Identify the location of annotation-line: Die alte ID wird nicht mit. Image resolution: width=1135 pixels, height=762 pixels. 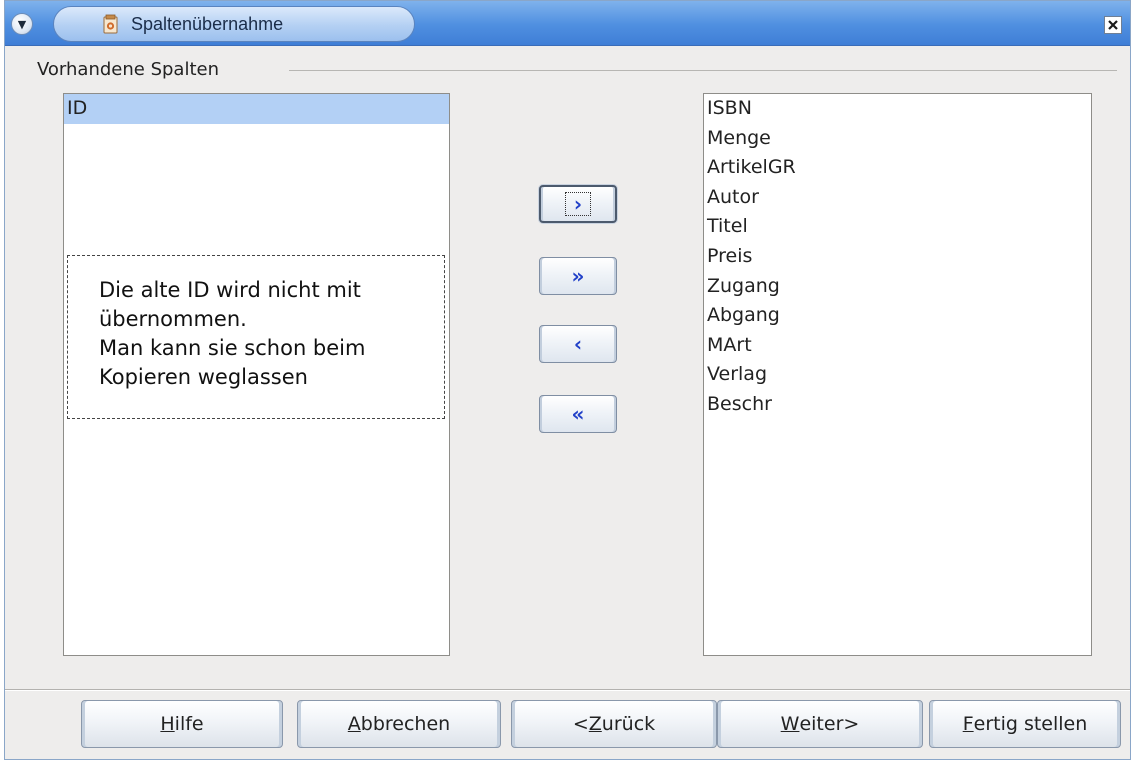
(230, 290).